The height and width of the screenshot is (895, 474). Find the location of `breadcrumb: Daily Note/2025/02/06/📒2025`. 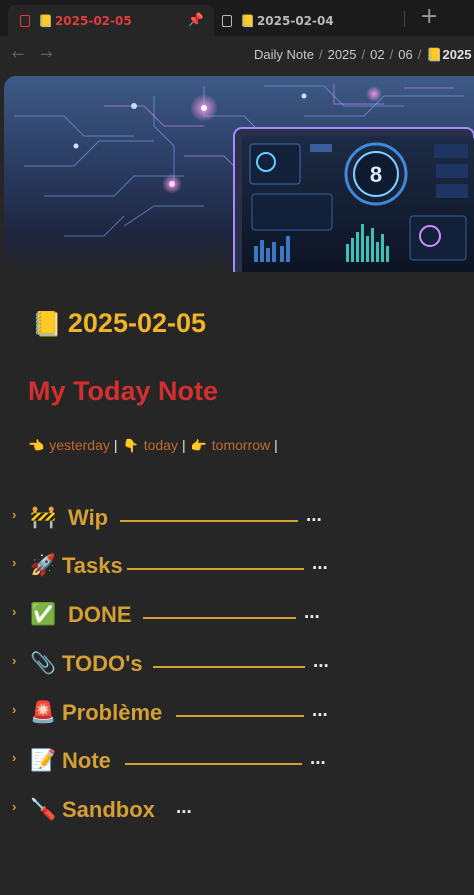

breadcrumb: Daily Note/2025/02/06/📒2025 is located at coordinates (363, 54).